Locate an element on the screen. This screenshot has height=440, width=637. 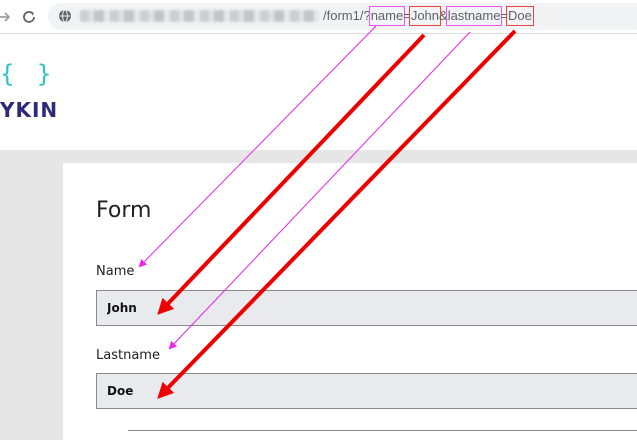
url-ampersand: & is located at coordinates (443, 15).